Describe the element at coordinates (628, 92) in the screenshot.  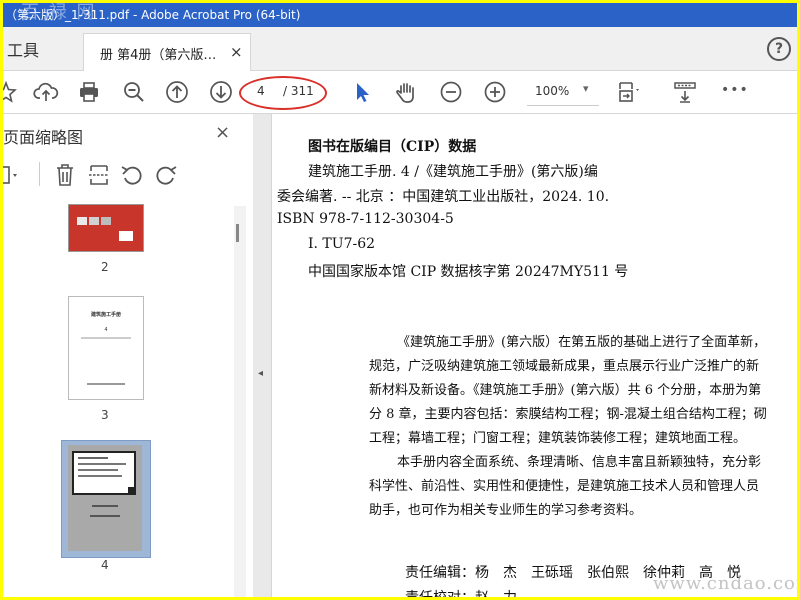
I see `page-fit-icon` at that location.